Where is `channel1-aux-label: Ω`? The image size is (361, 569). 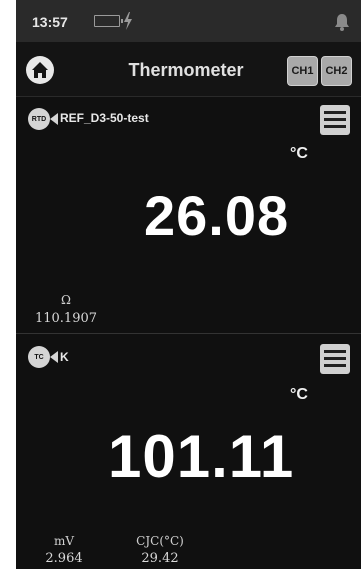 channel1-aux-label: Ω is located at coordinates (66, 300).